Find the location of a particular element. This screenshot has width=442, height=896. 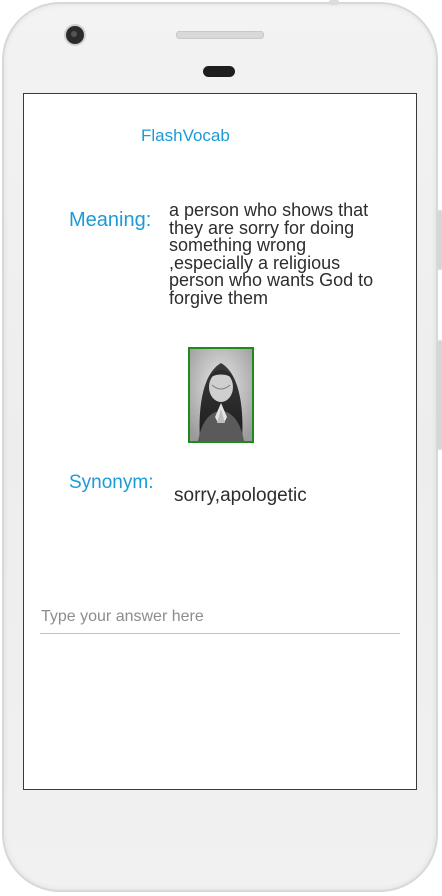

front-camera-icon is located at coordinates (75, 35).